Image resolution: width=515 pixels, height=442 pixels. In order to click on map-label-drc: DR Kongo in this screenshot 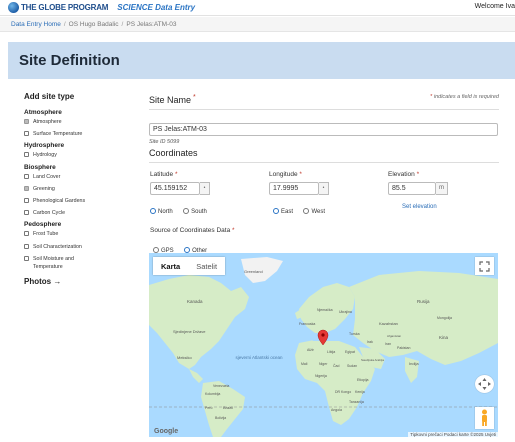, I will do `click(343, 392)`.